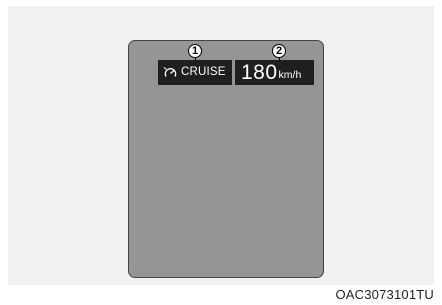 This screenshot has height=305, width=442. Describe the element at coordinates (290, 75) in the screenshot. I see `set-speed-unit: km/h` at that location.